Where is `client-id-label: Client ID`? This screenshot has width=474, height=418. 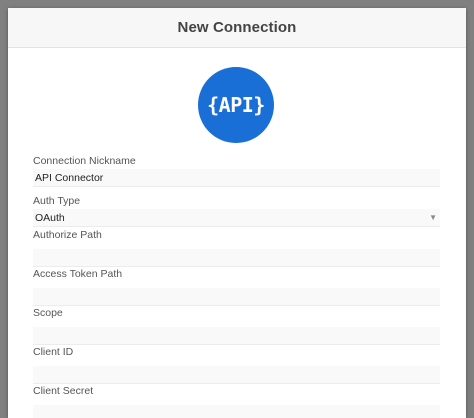
client-id-label: Client ID is located at coordinates (53, 352).